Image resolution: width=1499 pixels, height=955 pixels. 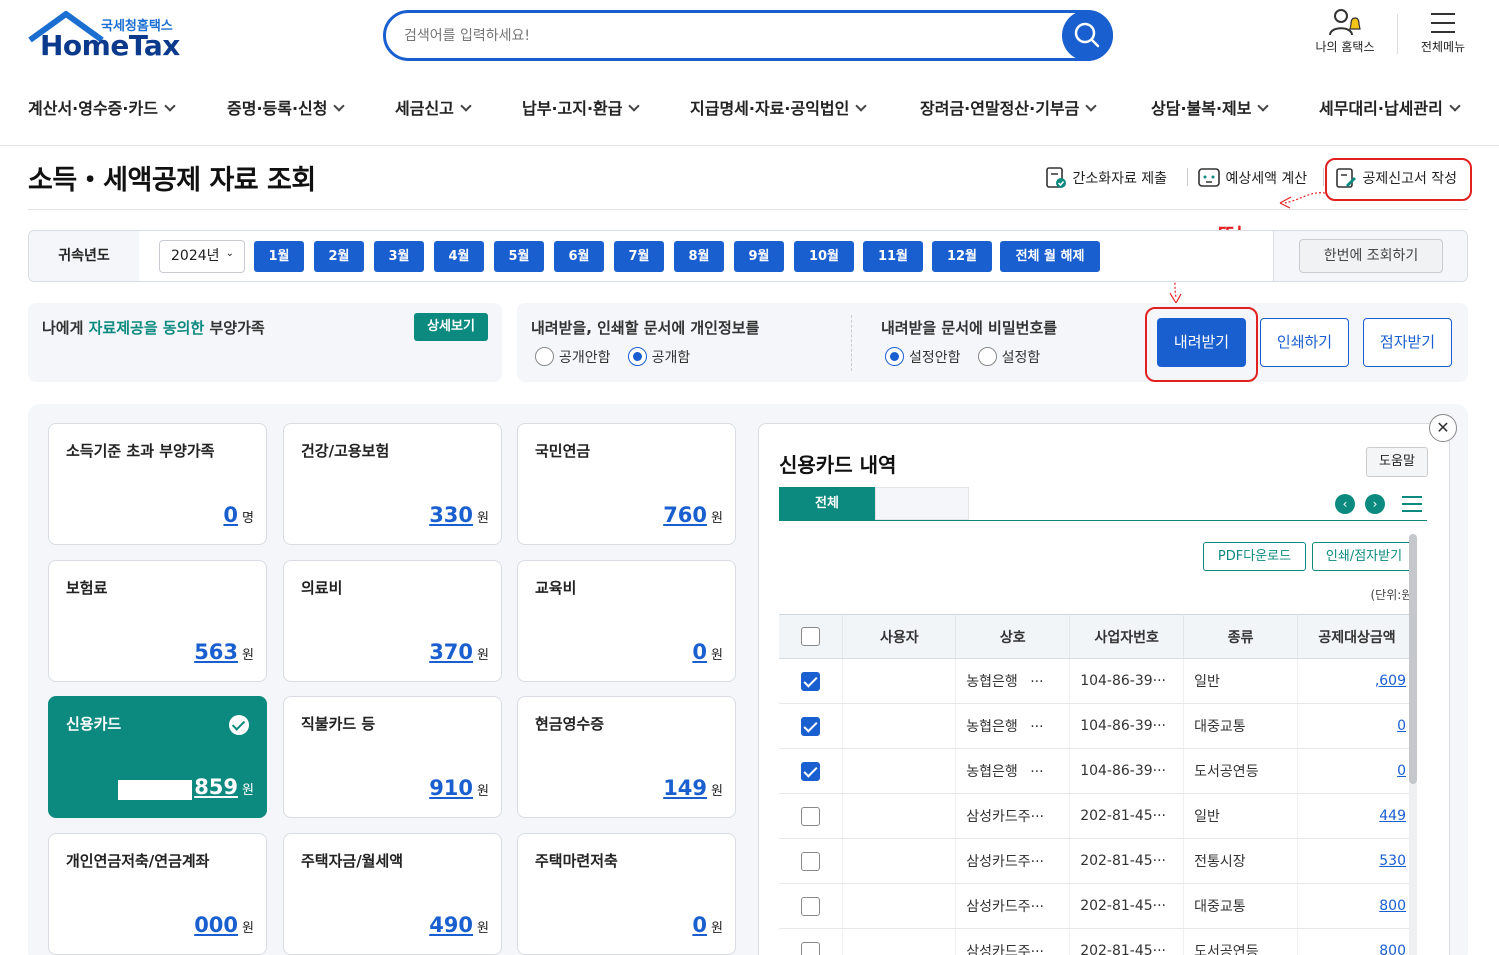 What do you see at coordinates (451, 925) in the screenshot?
I see `card-amount: 490` at bounding box center [451, 925].